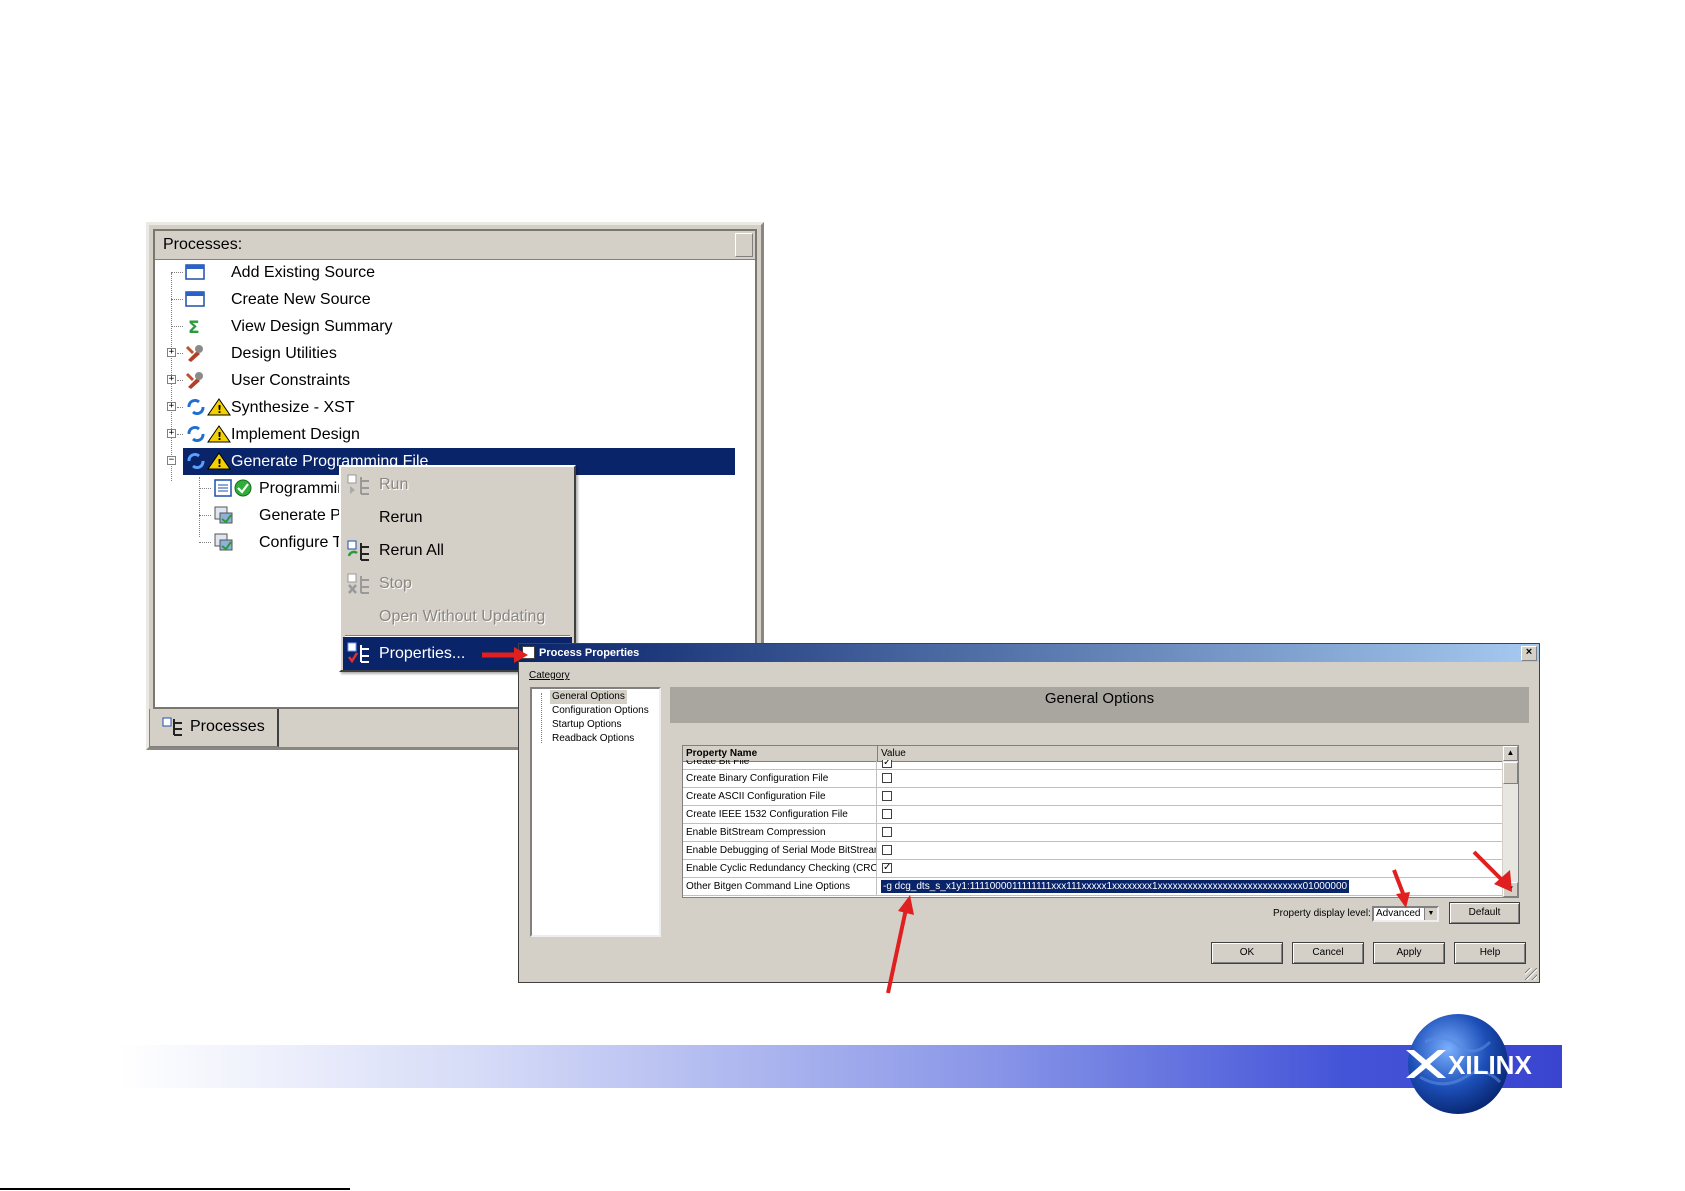 This screenshot has width=1685, height=1191. What do you see at coordinates (586, 725) in the screenshot?
I see `category-startup-options: Startup Options` at bounding box center [586, 725].